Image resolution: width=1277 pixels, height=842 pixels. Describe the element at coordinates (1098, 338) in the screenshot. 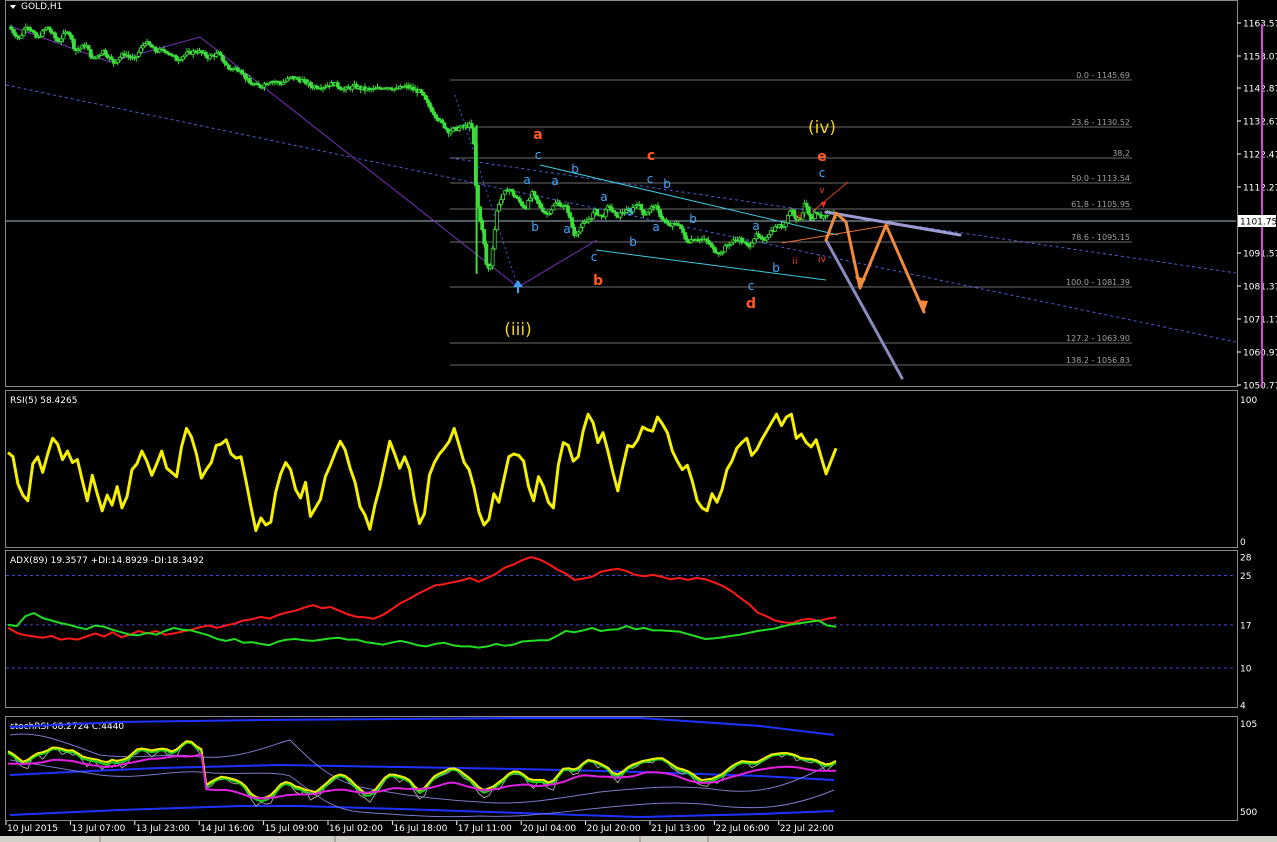

I see `fib-level-label: 127.2 - 1063.90` at that location.